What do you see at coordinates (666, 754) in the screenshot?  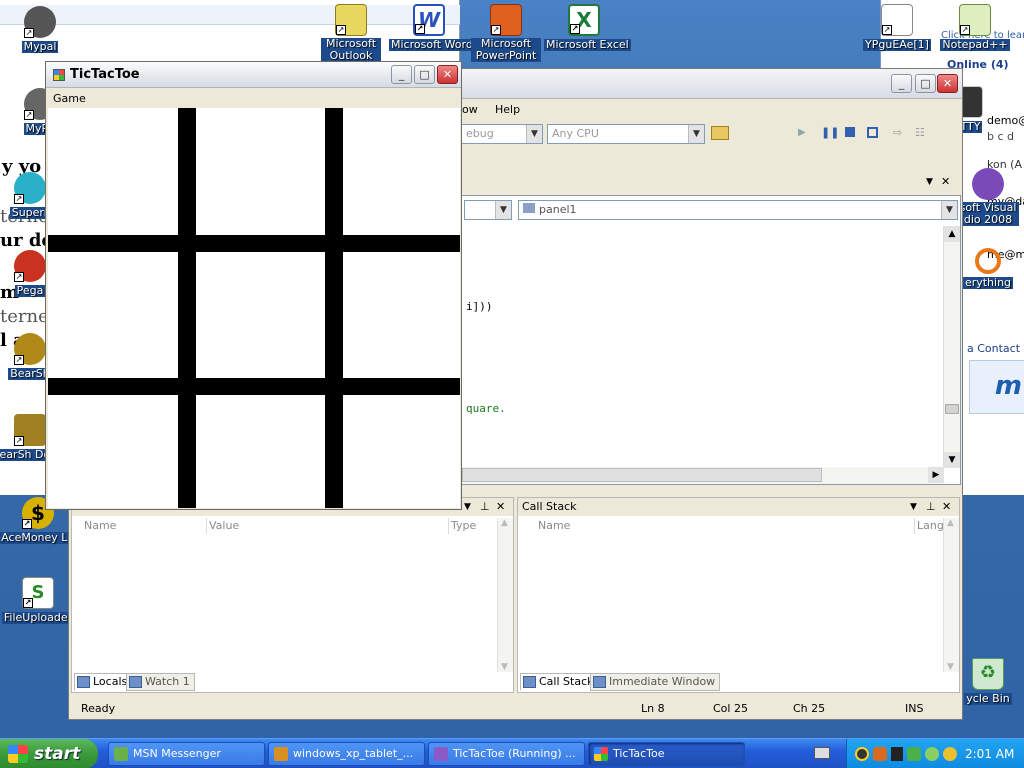 I see `task-tictactoe: TicTacToe` at bounding box center [666, 754].